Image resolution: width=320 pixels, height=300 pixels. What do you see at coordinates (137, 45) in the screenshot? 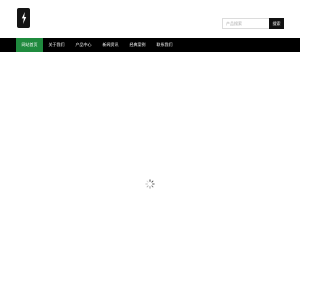
I see `nav-item-cases: 经典案例` at bounding box center [137, 45].